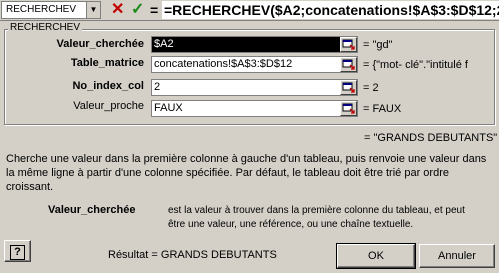 Image resolution: width=499 pixels, height=273 pixels. Describe the element at coordinates (94, 10) in the screenshot. I see `name-box-dropdown-icon: ▼` at that location.